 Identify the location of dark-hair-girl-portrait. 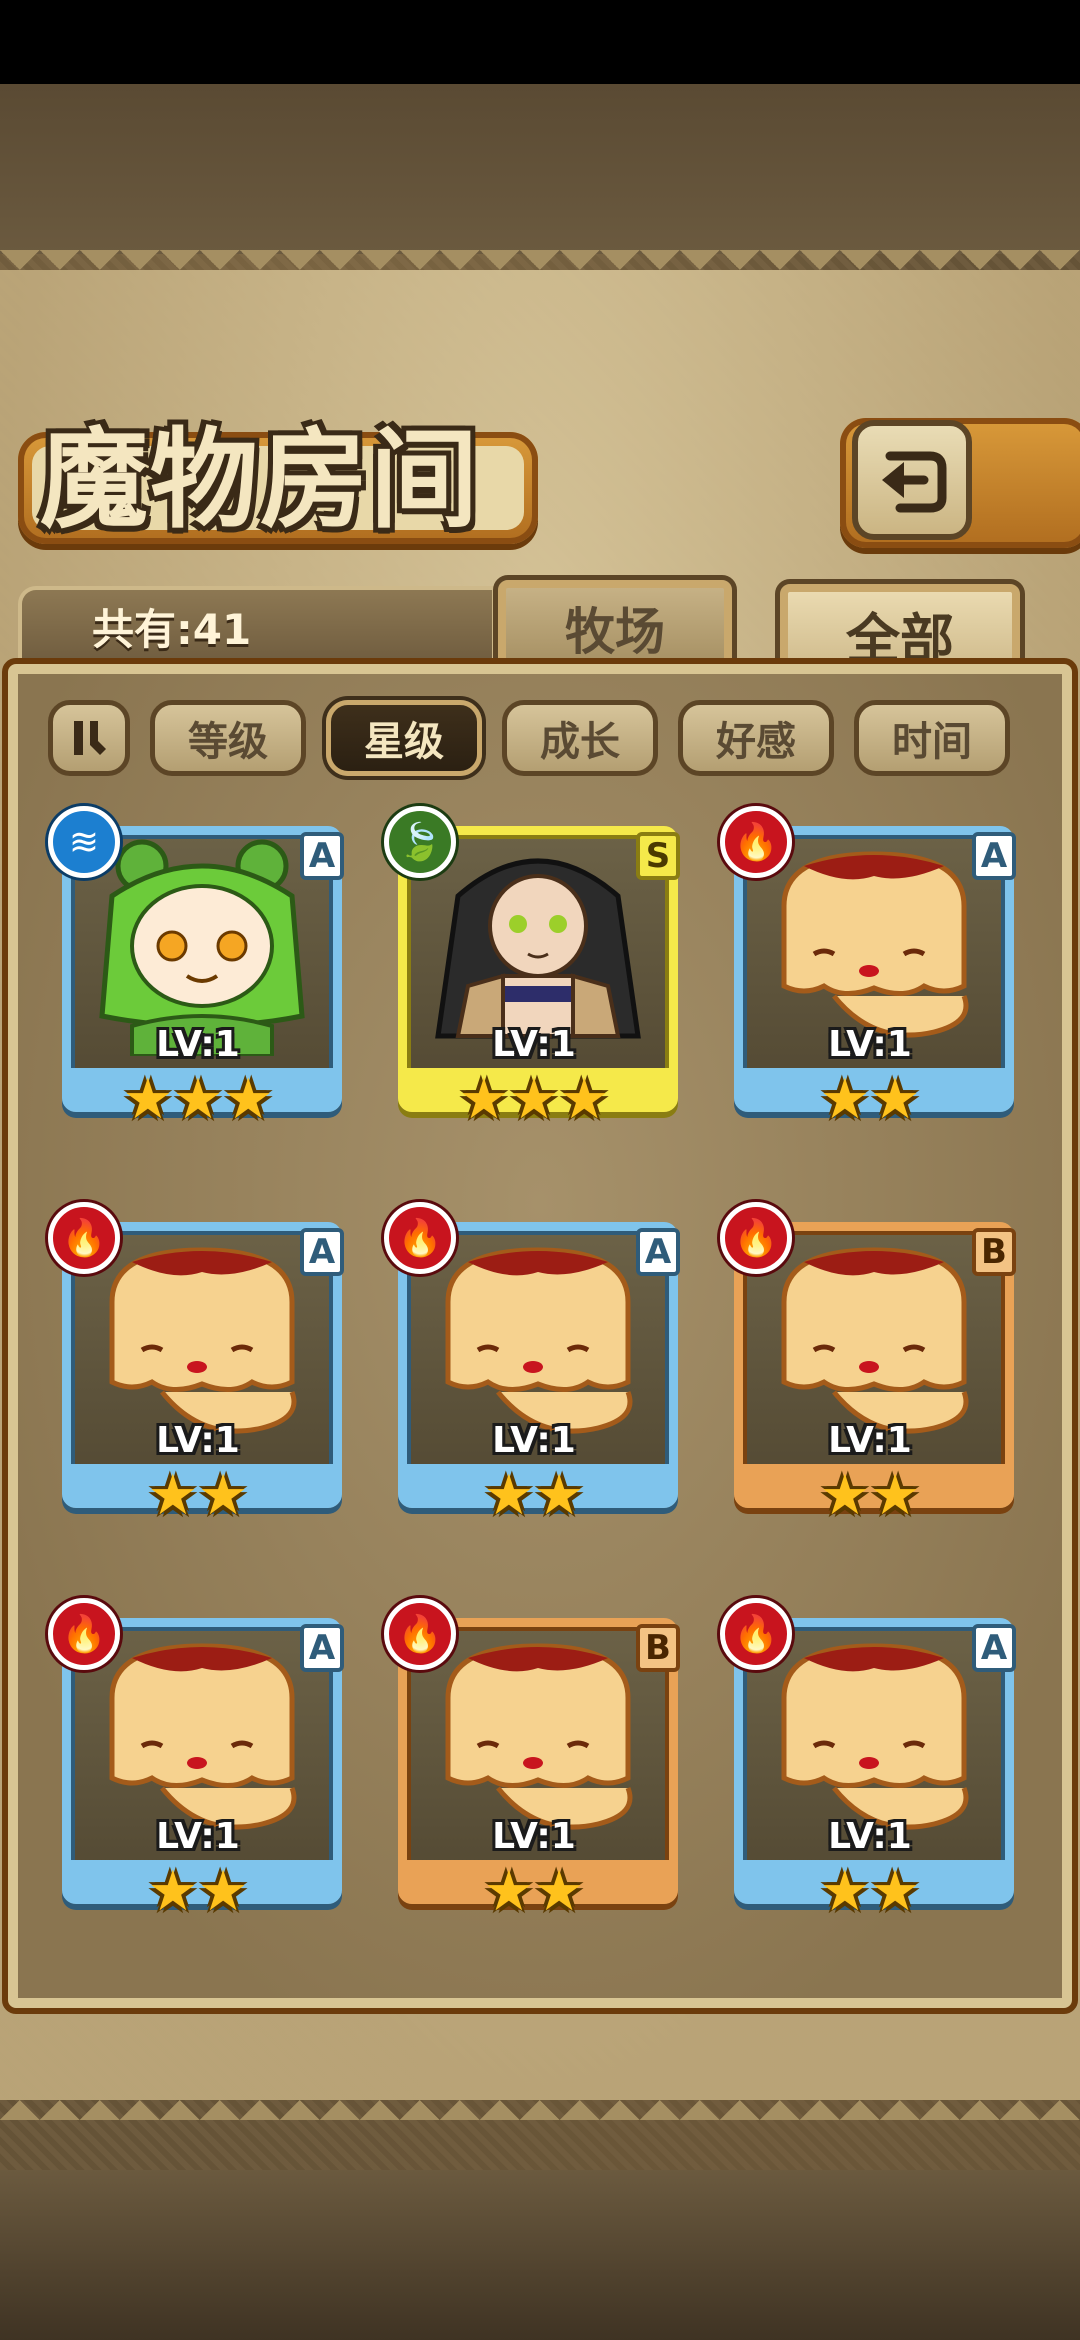
(538, 948).